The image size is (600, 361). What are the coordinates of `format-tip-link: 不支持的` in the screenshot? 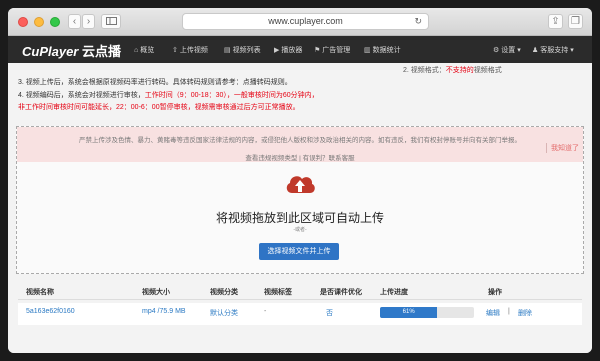 It's located at (460, 70).